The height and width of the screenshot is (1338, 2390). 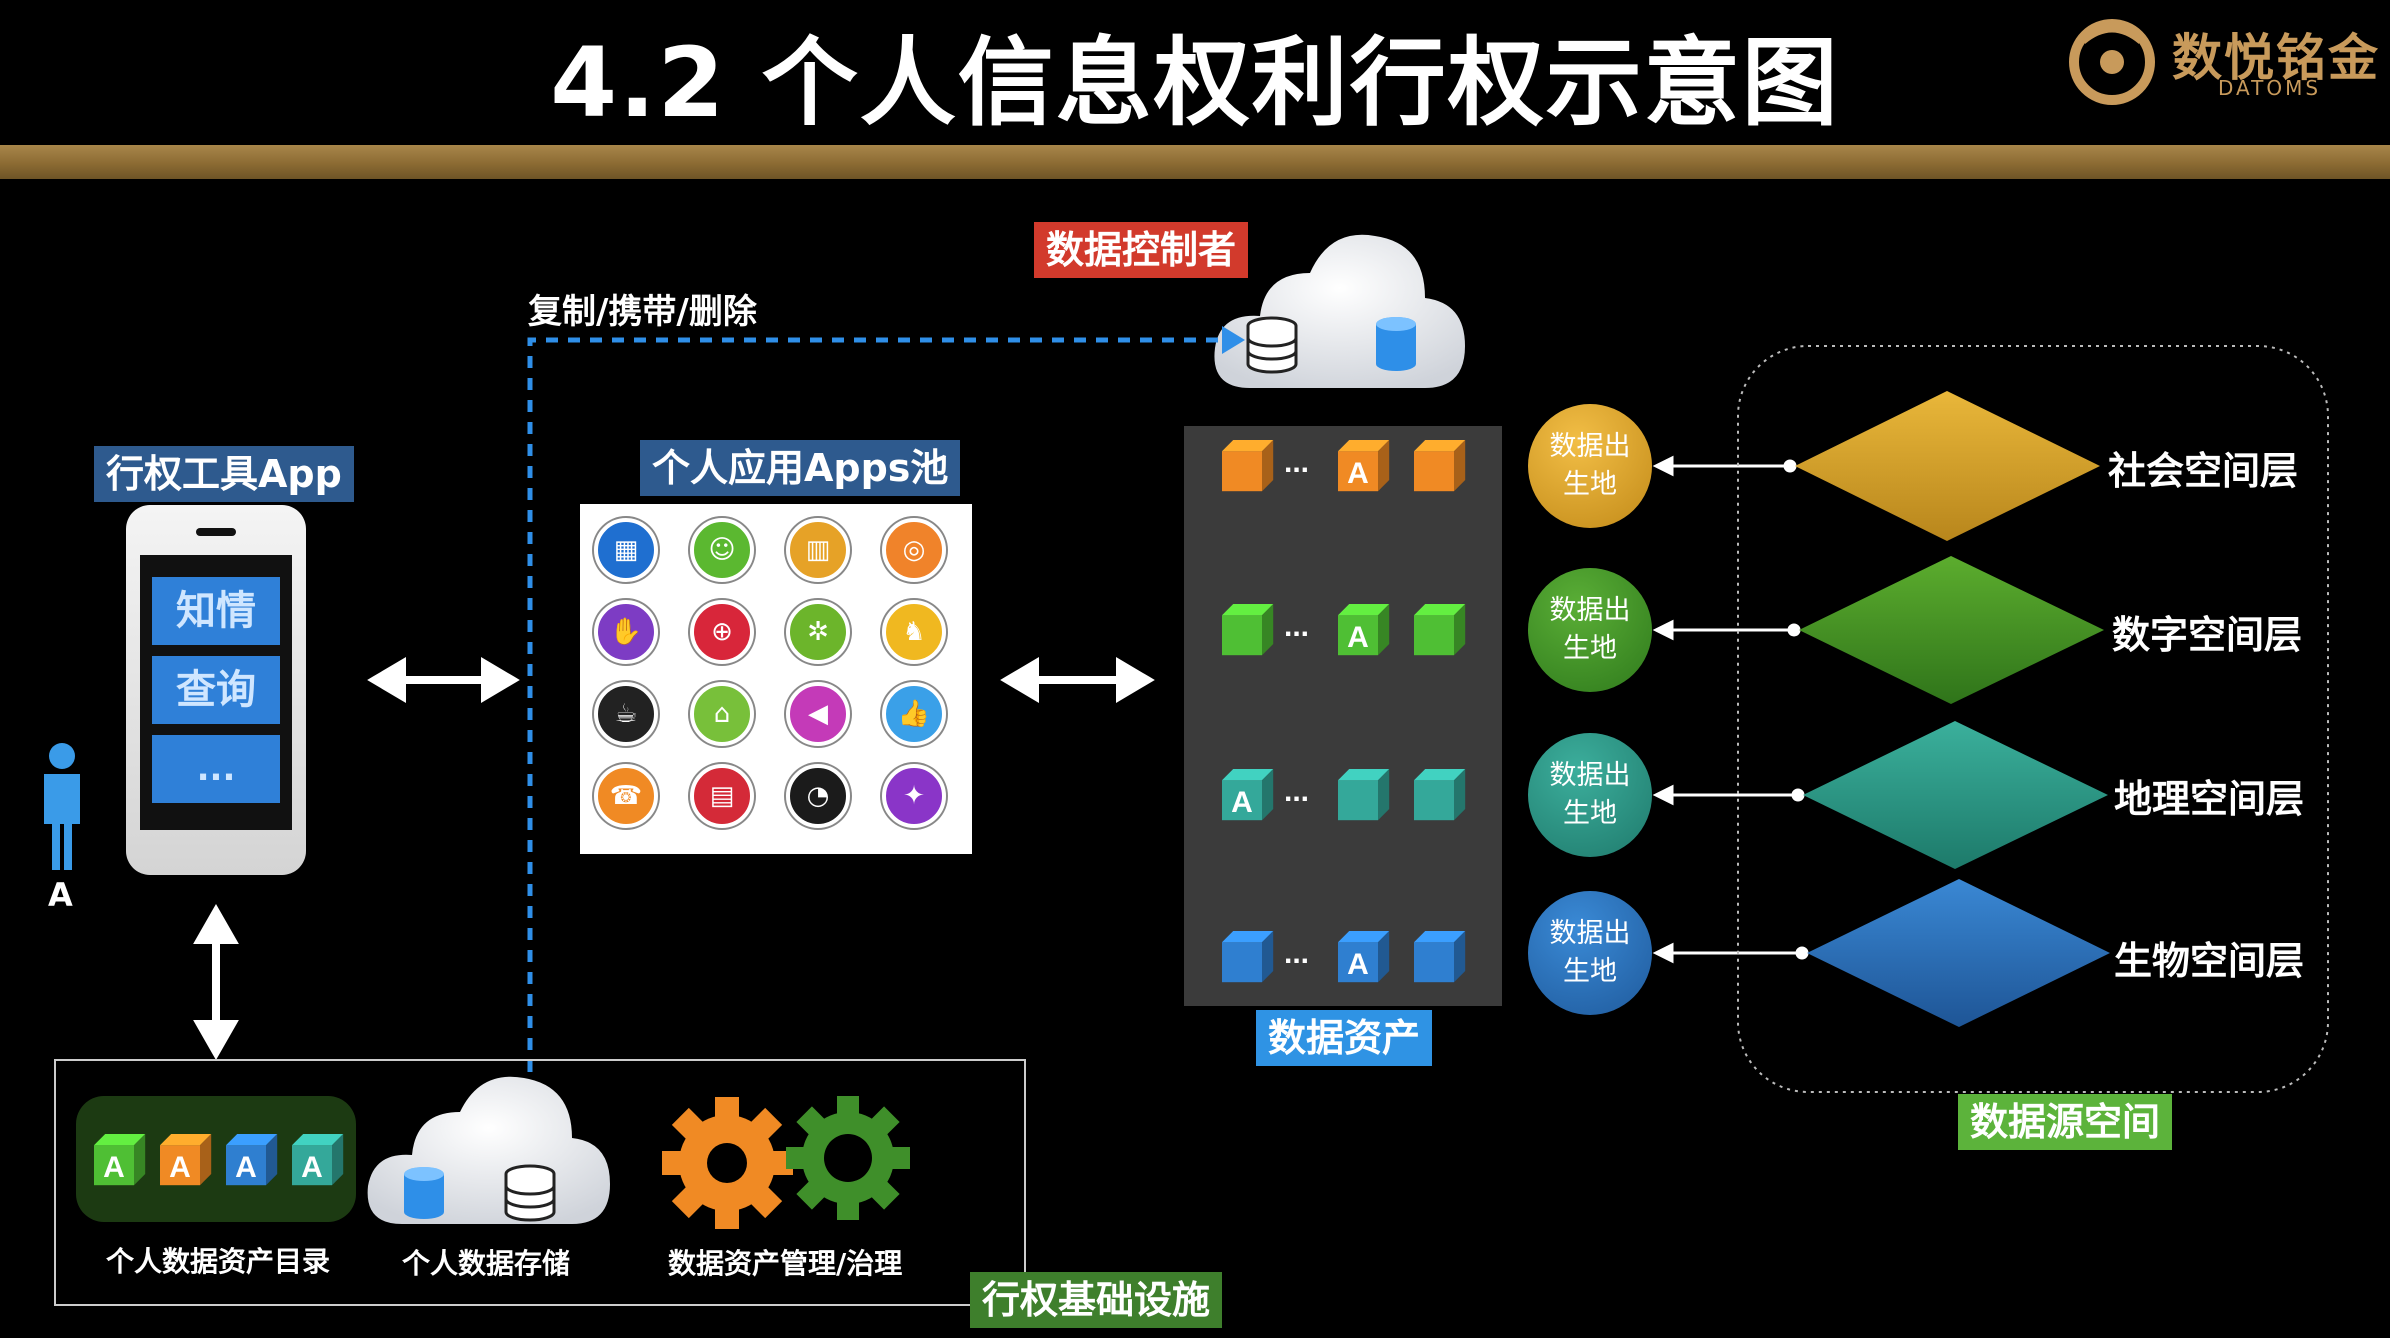 What do you see at coordinates (1955, 795) in the screenshot?
I see `geo-layer-diamond` at bounding box center [1955, 795].